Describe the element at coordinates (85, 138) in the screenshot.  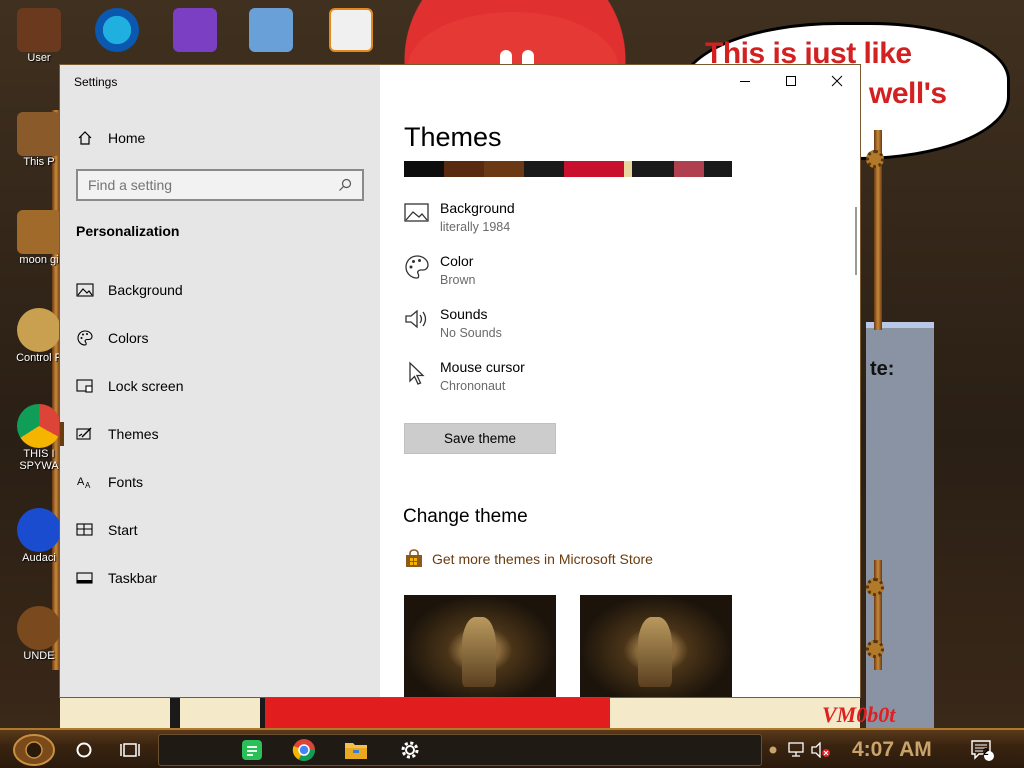
I see `home-icon` at that location.